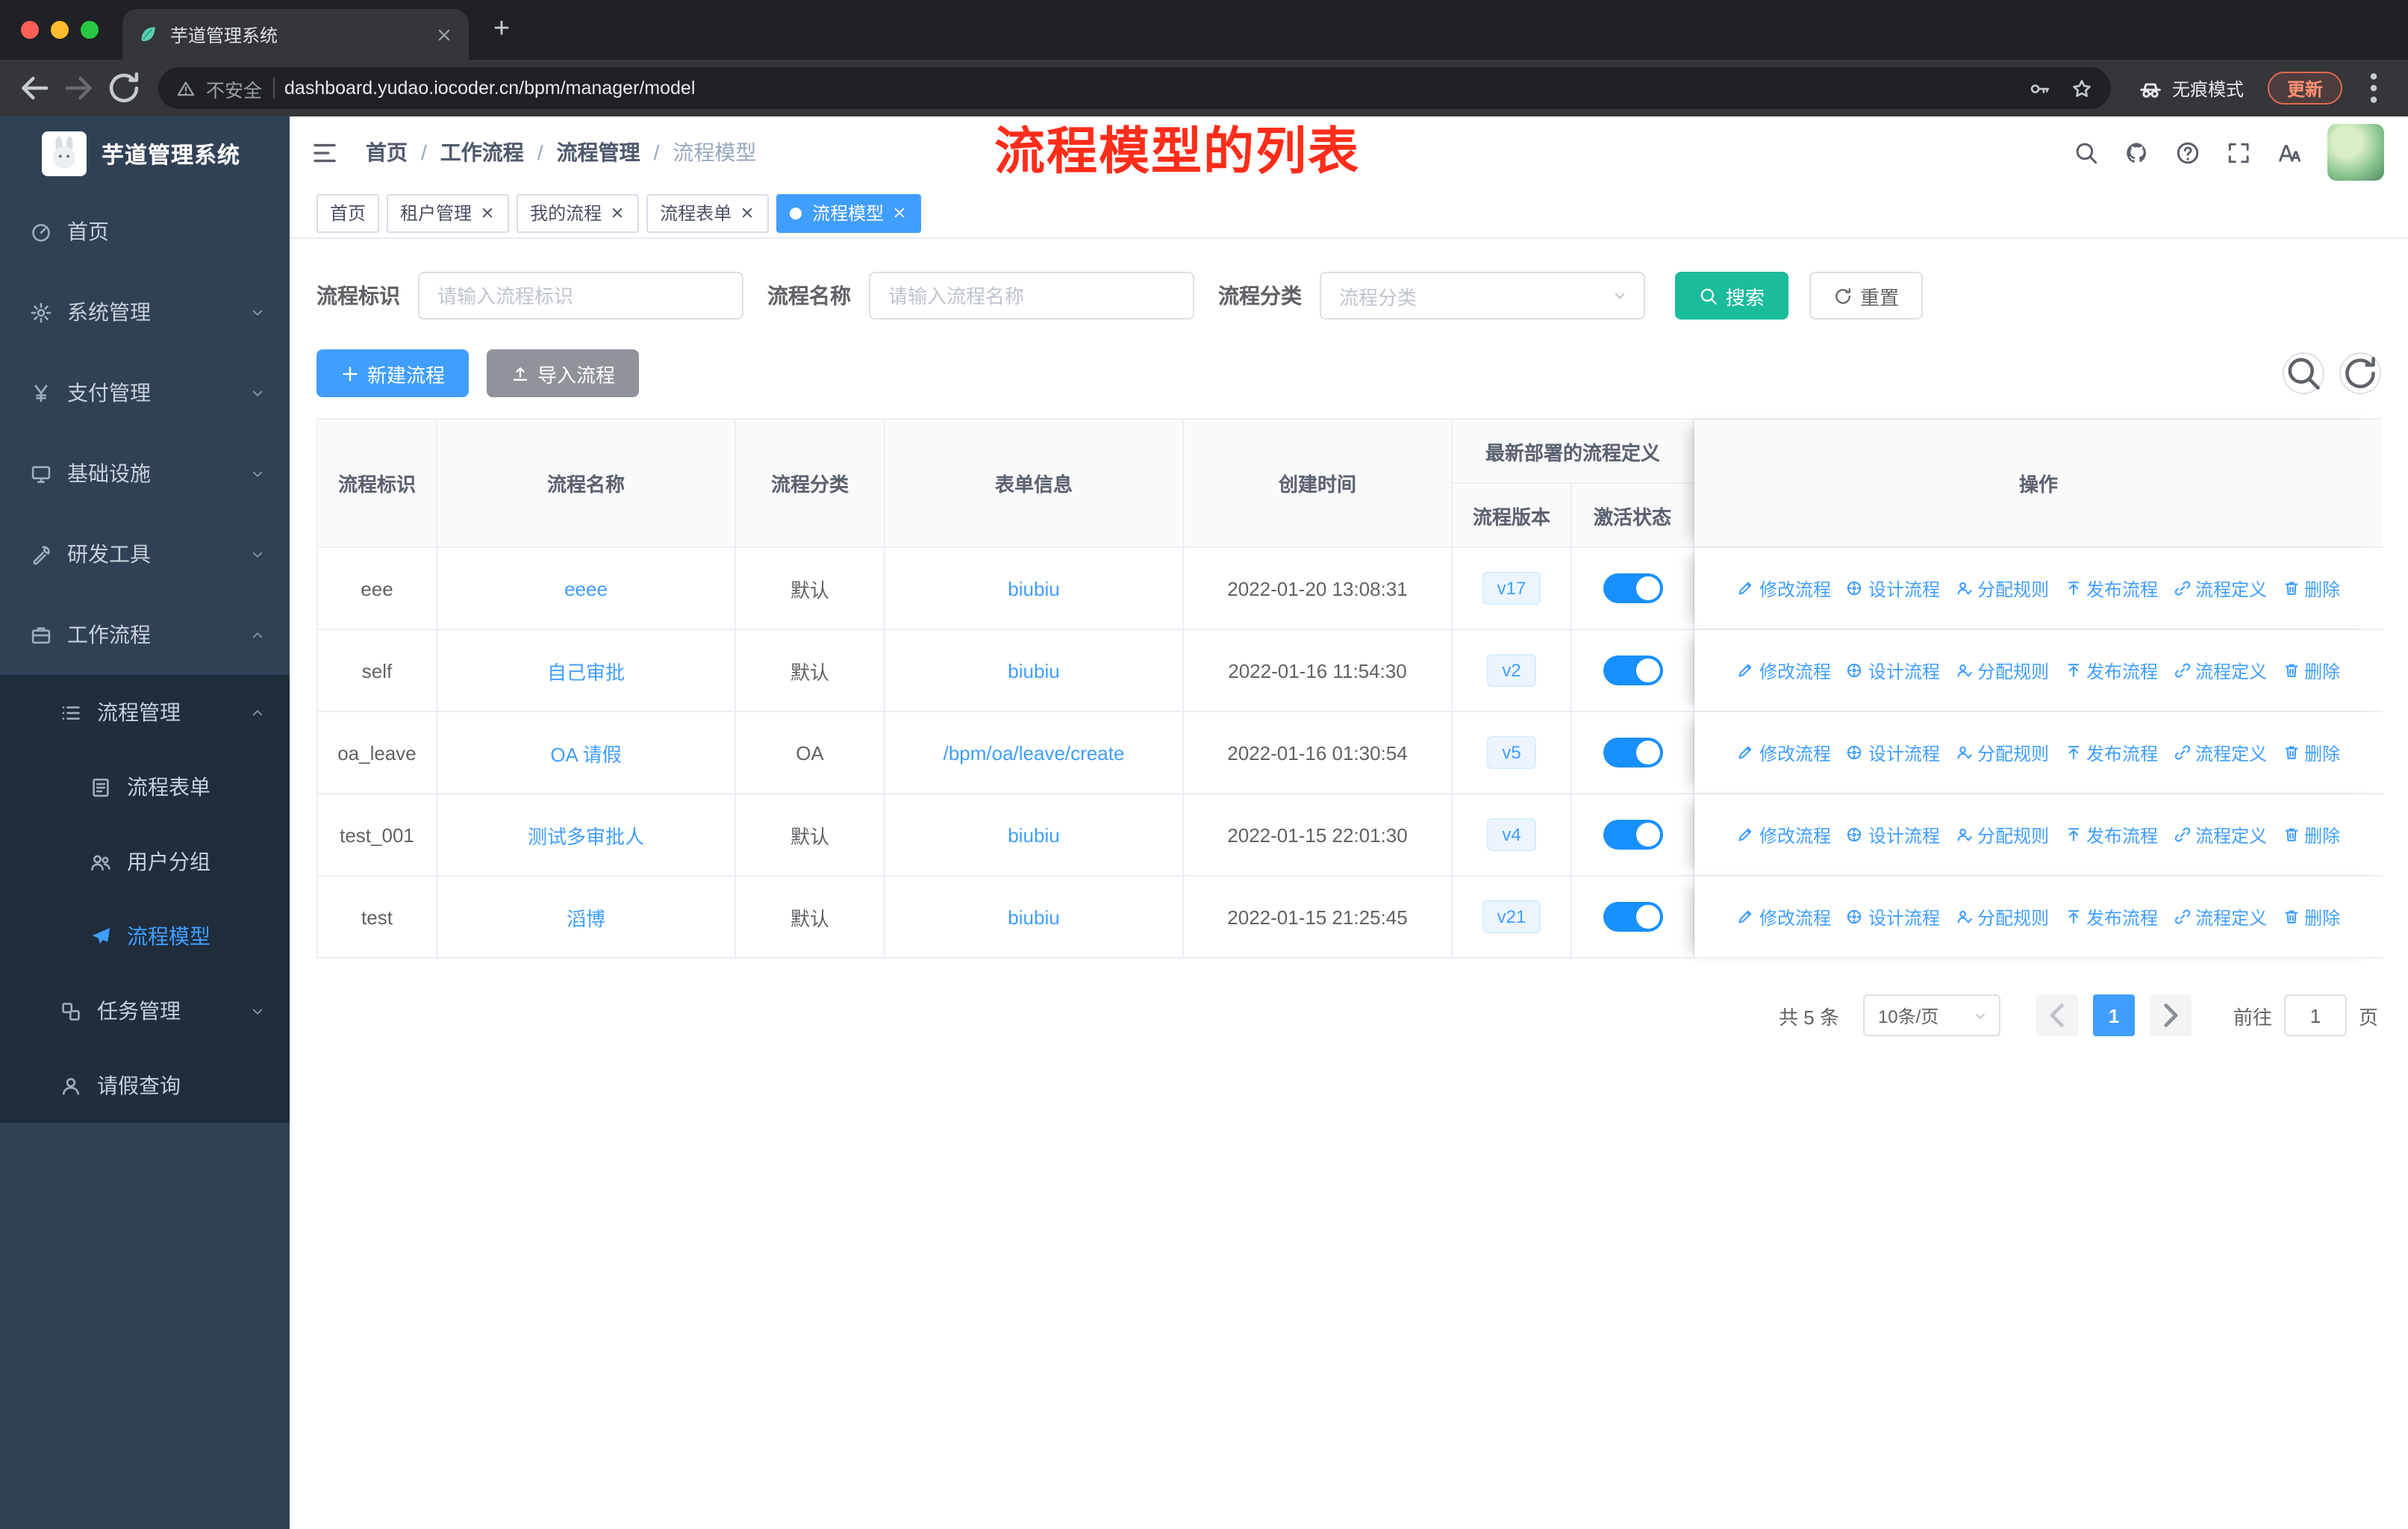  I want to click on sidebar-item-process-manage: 流程管理, so click(145, 712).